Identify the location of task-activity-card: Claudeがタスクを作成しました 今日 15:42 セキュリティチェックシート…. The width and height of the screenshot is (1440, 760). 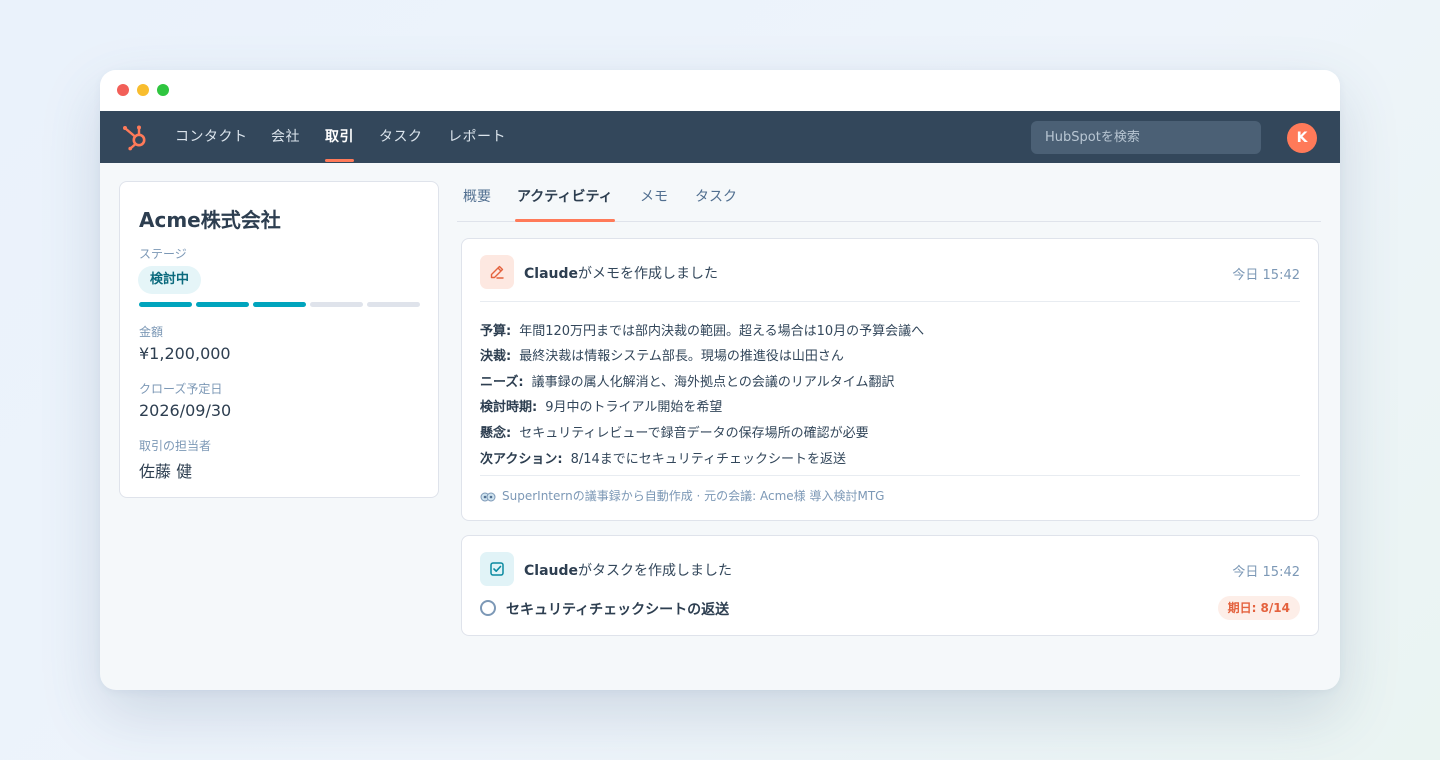
(890, 585).